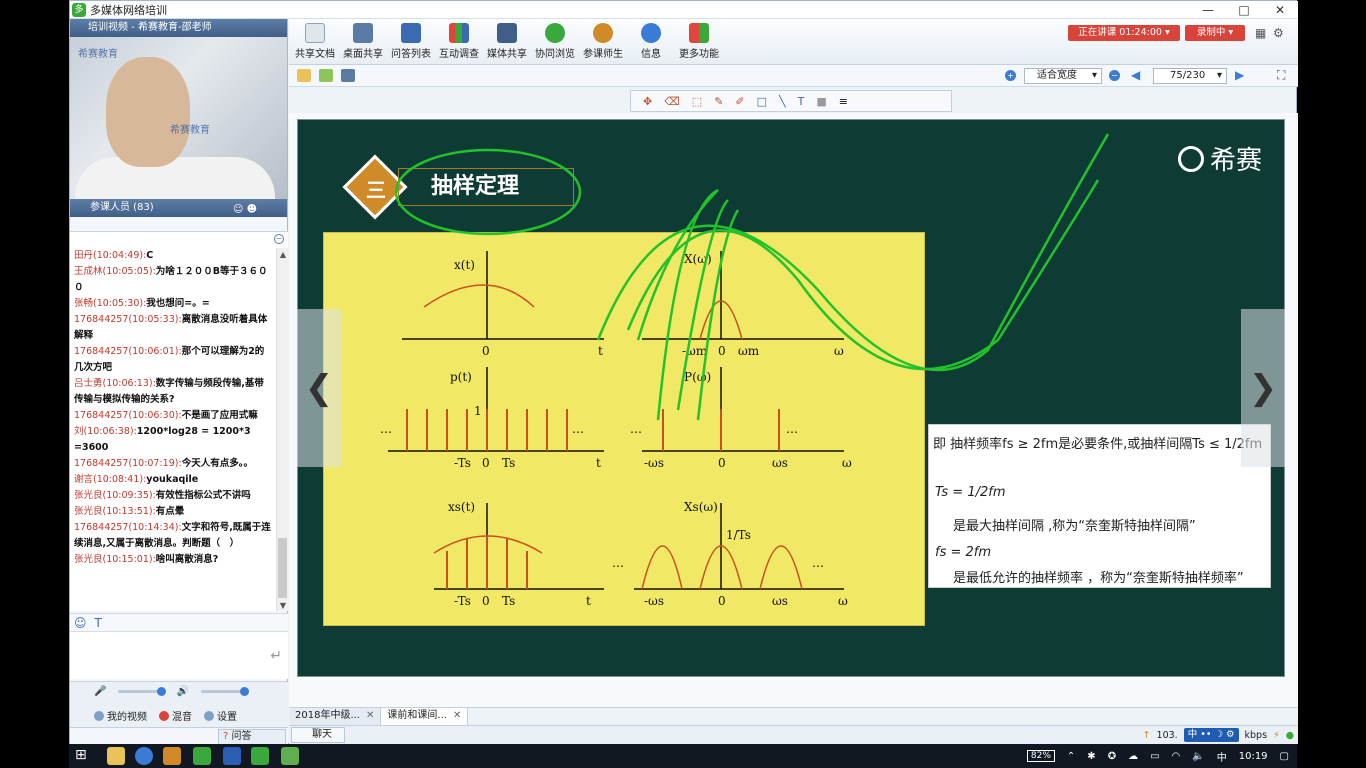  I want to click on mic-volume-slider, so click(142, 691).